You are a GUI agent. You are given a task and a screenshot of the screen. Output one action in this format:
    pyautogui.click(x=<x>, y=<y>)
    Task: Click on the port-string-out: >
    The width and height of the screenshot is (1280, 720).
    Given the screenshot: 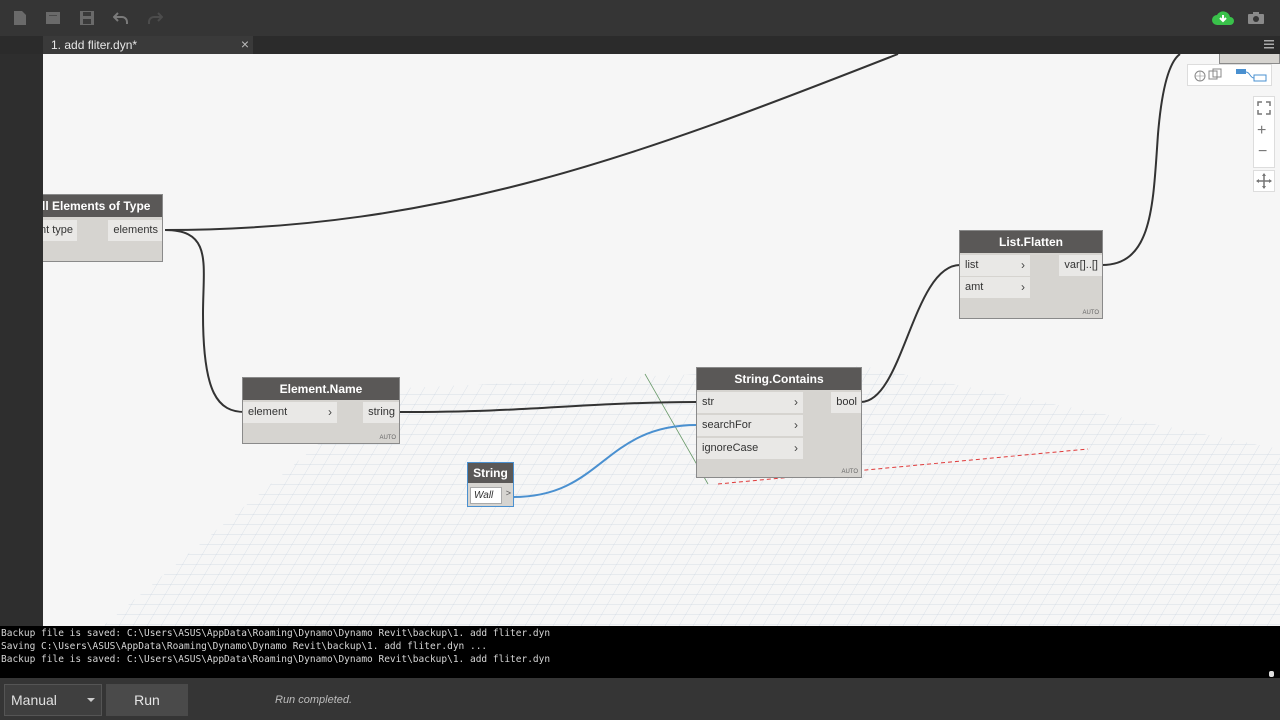 What is the action you would take?
    pyautogui.click(x=508, y=493)
    